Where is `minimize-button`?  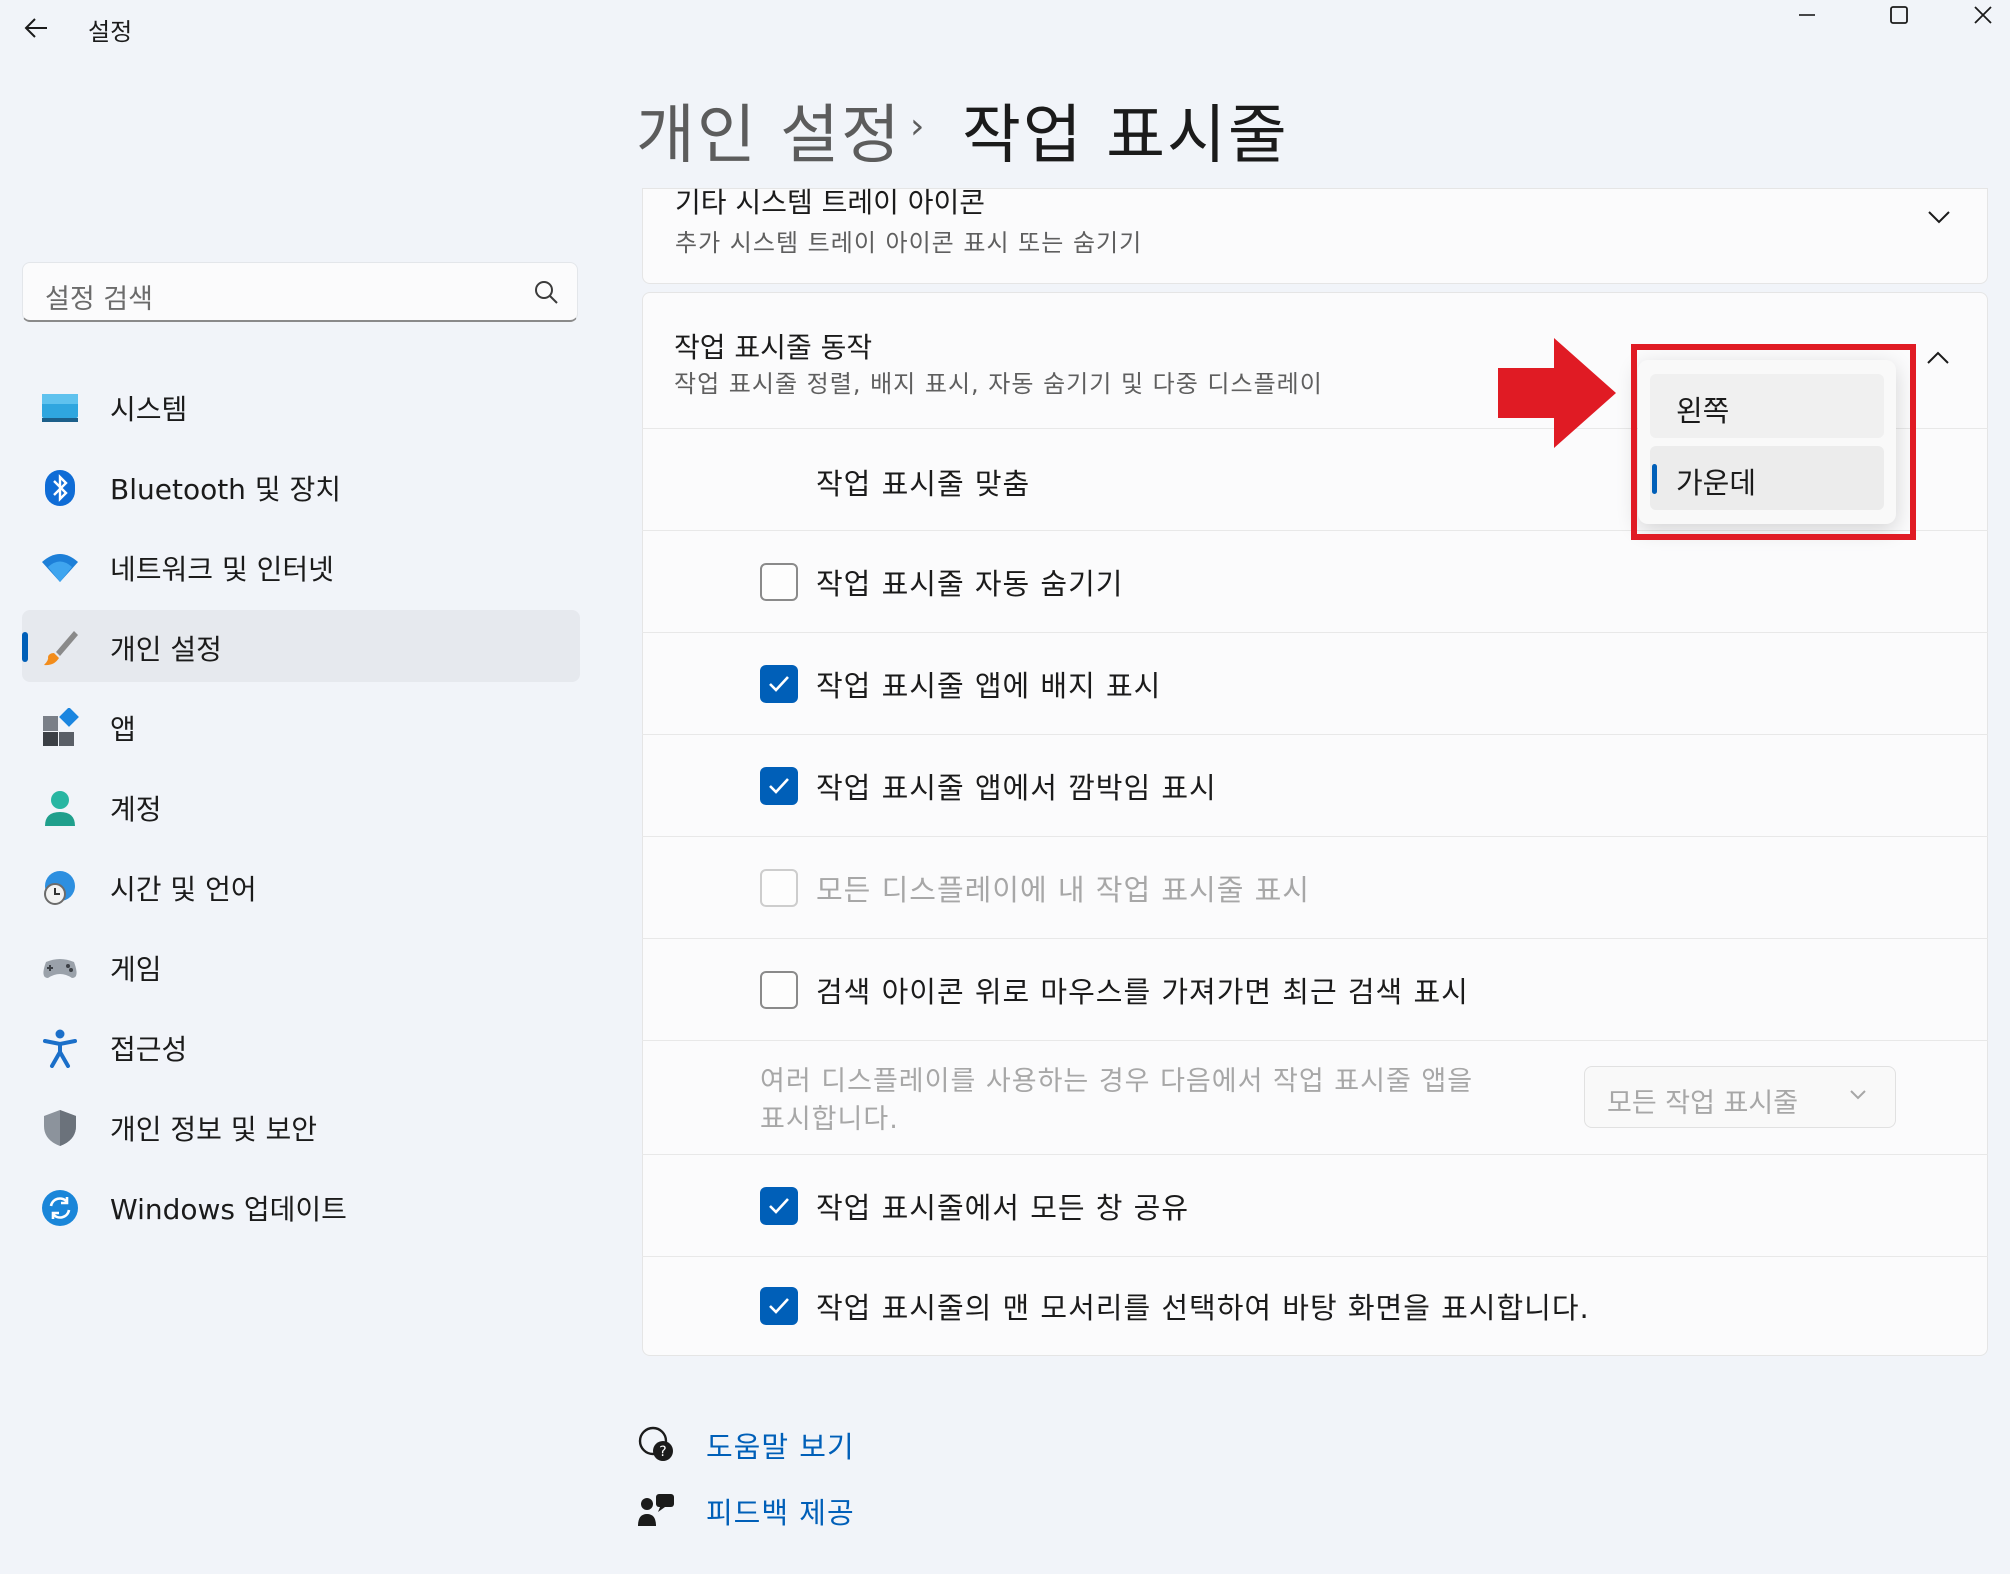 minimize-button is located at coordinates (1807, 15).